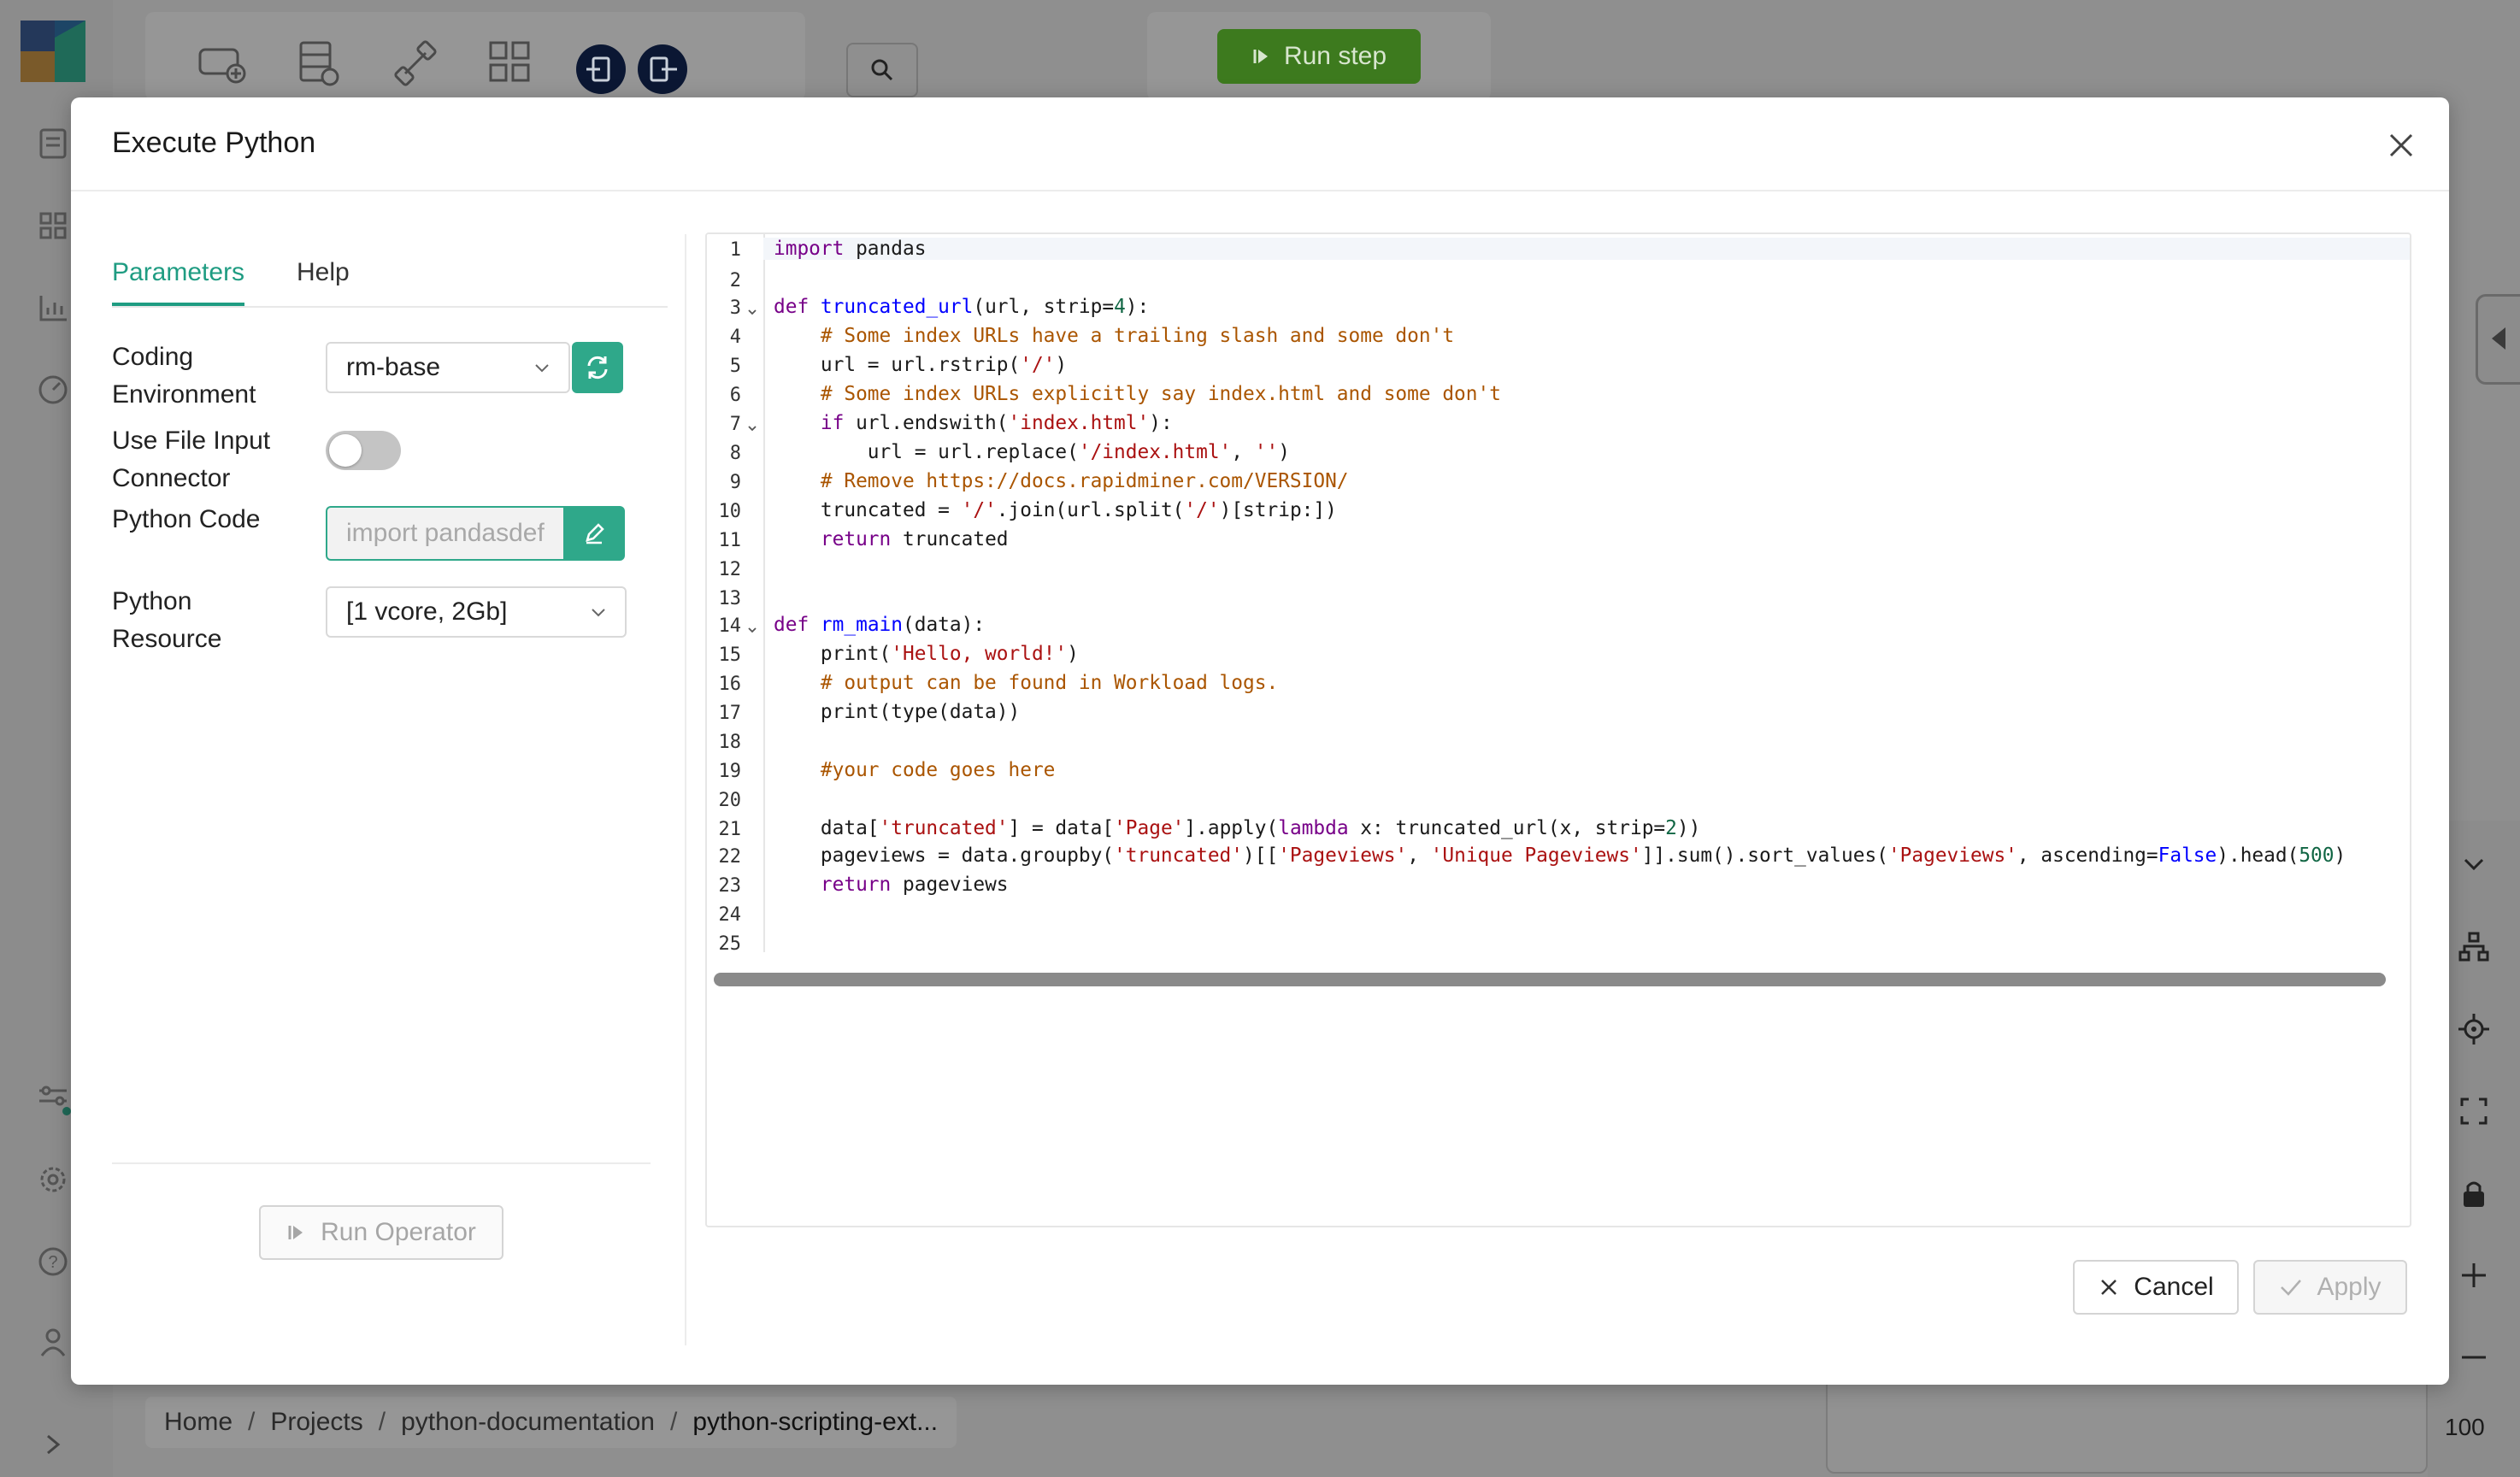  What do you see at coordinates (730, 569) in the screenshot?
I see `line-number: 12` at bounding box center [730, 569].